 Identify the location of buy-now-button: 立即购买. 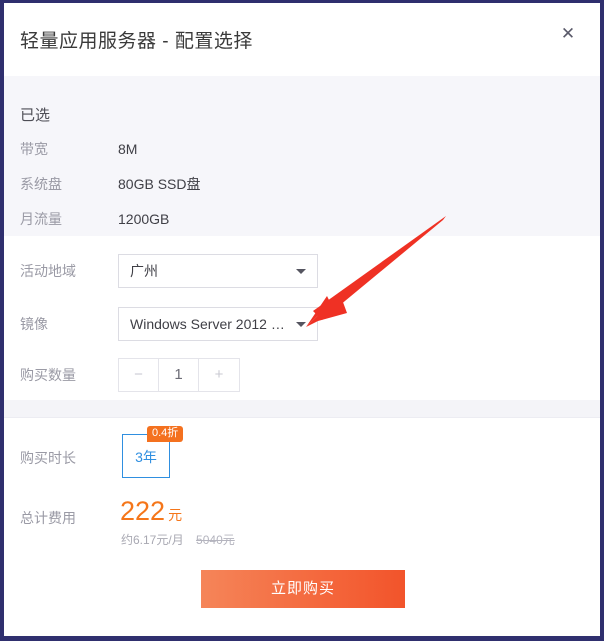
(303, 589).